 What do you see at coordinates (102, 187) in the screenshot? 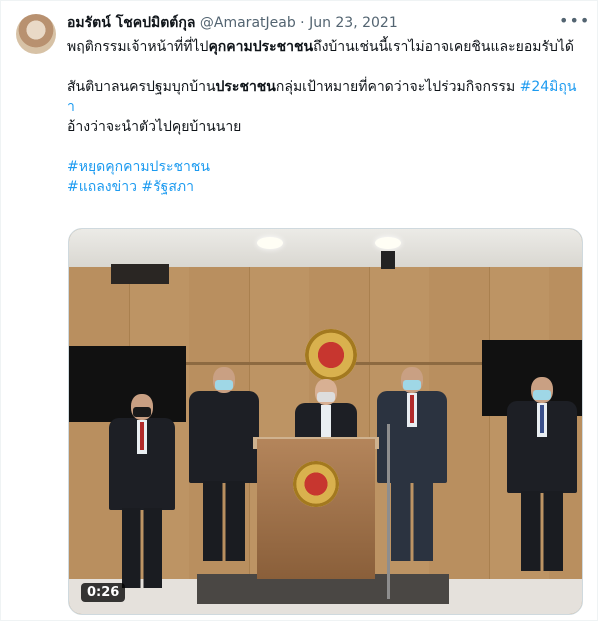
I see `hashtag-link: #แถลงข่าว` at bounding box center [102, 187].